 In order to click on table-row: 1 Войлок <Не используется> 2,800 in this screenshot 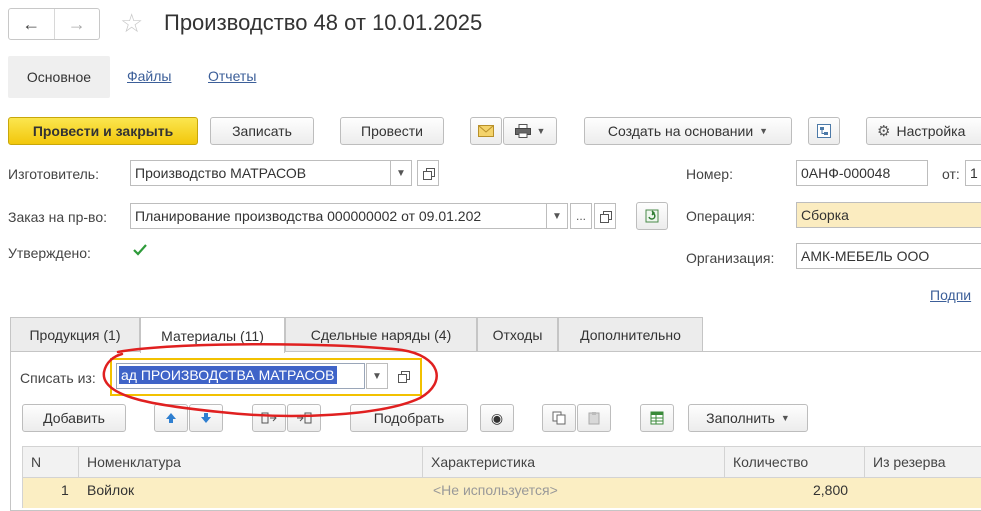, I will do `click(501, 493)`.